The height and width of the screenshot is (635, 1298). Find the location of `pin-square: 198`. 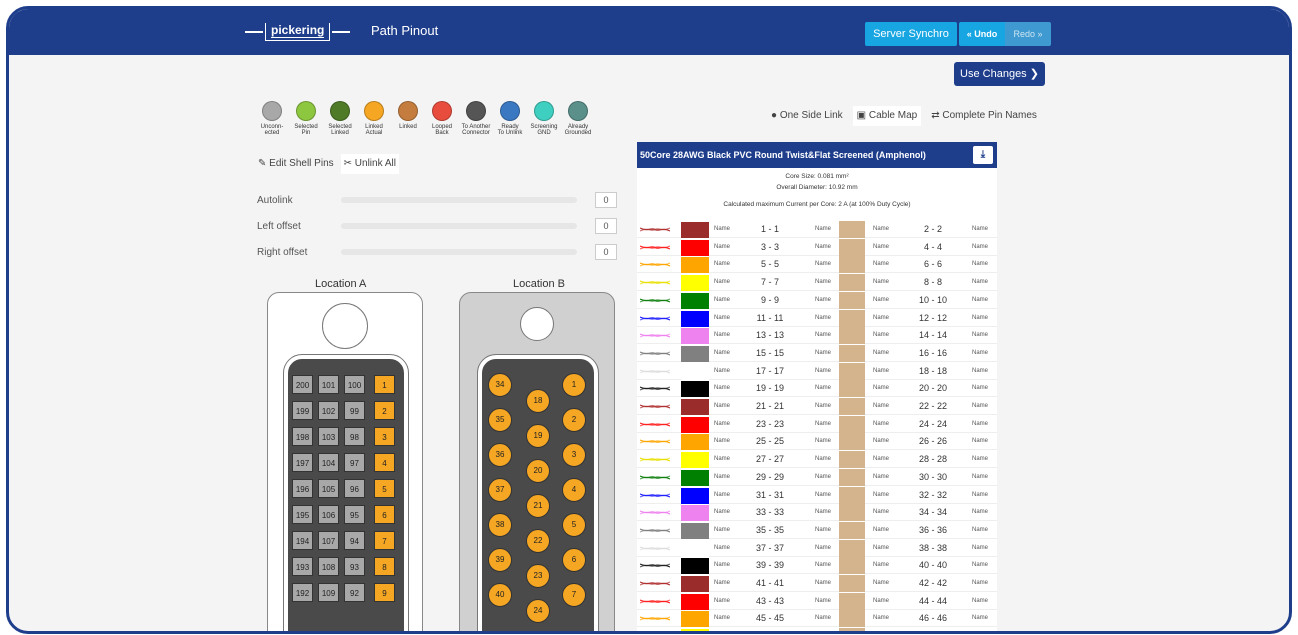

pin-square: 198 is located at coordinates (302, 436).